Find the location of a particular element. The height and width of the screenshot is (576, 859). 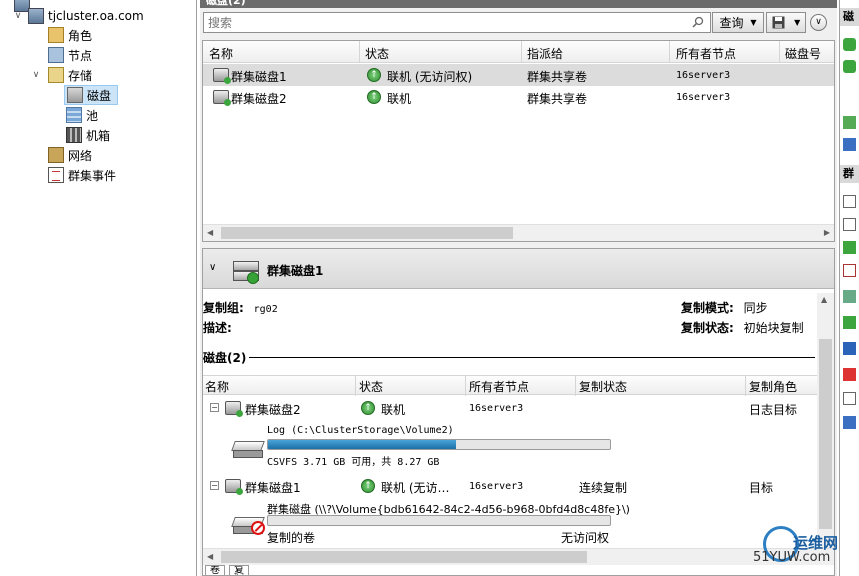

tree-item-storage: ∨ 存储 is located at coordinates (61, 75).